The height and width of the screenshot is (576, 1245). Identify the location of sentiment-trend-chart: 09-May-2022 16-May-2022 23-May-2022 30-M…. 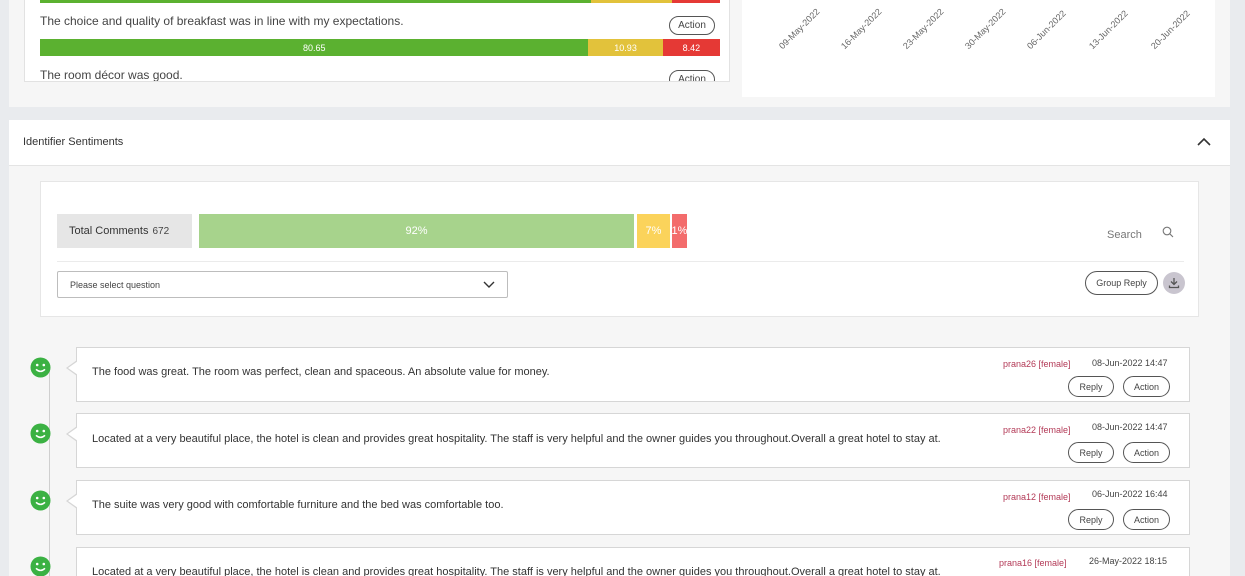
(978, 48).